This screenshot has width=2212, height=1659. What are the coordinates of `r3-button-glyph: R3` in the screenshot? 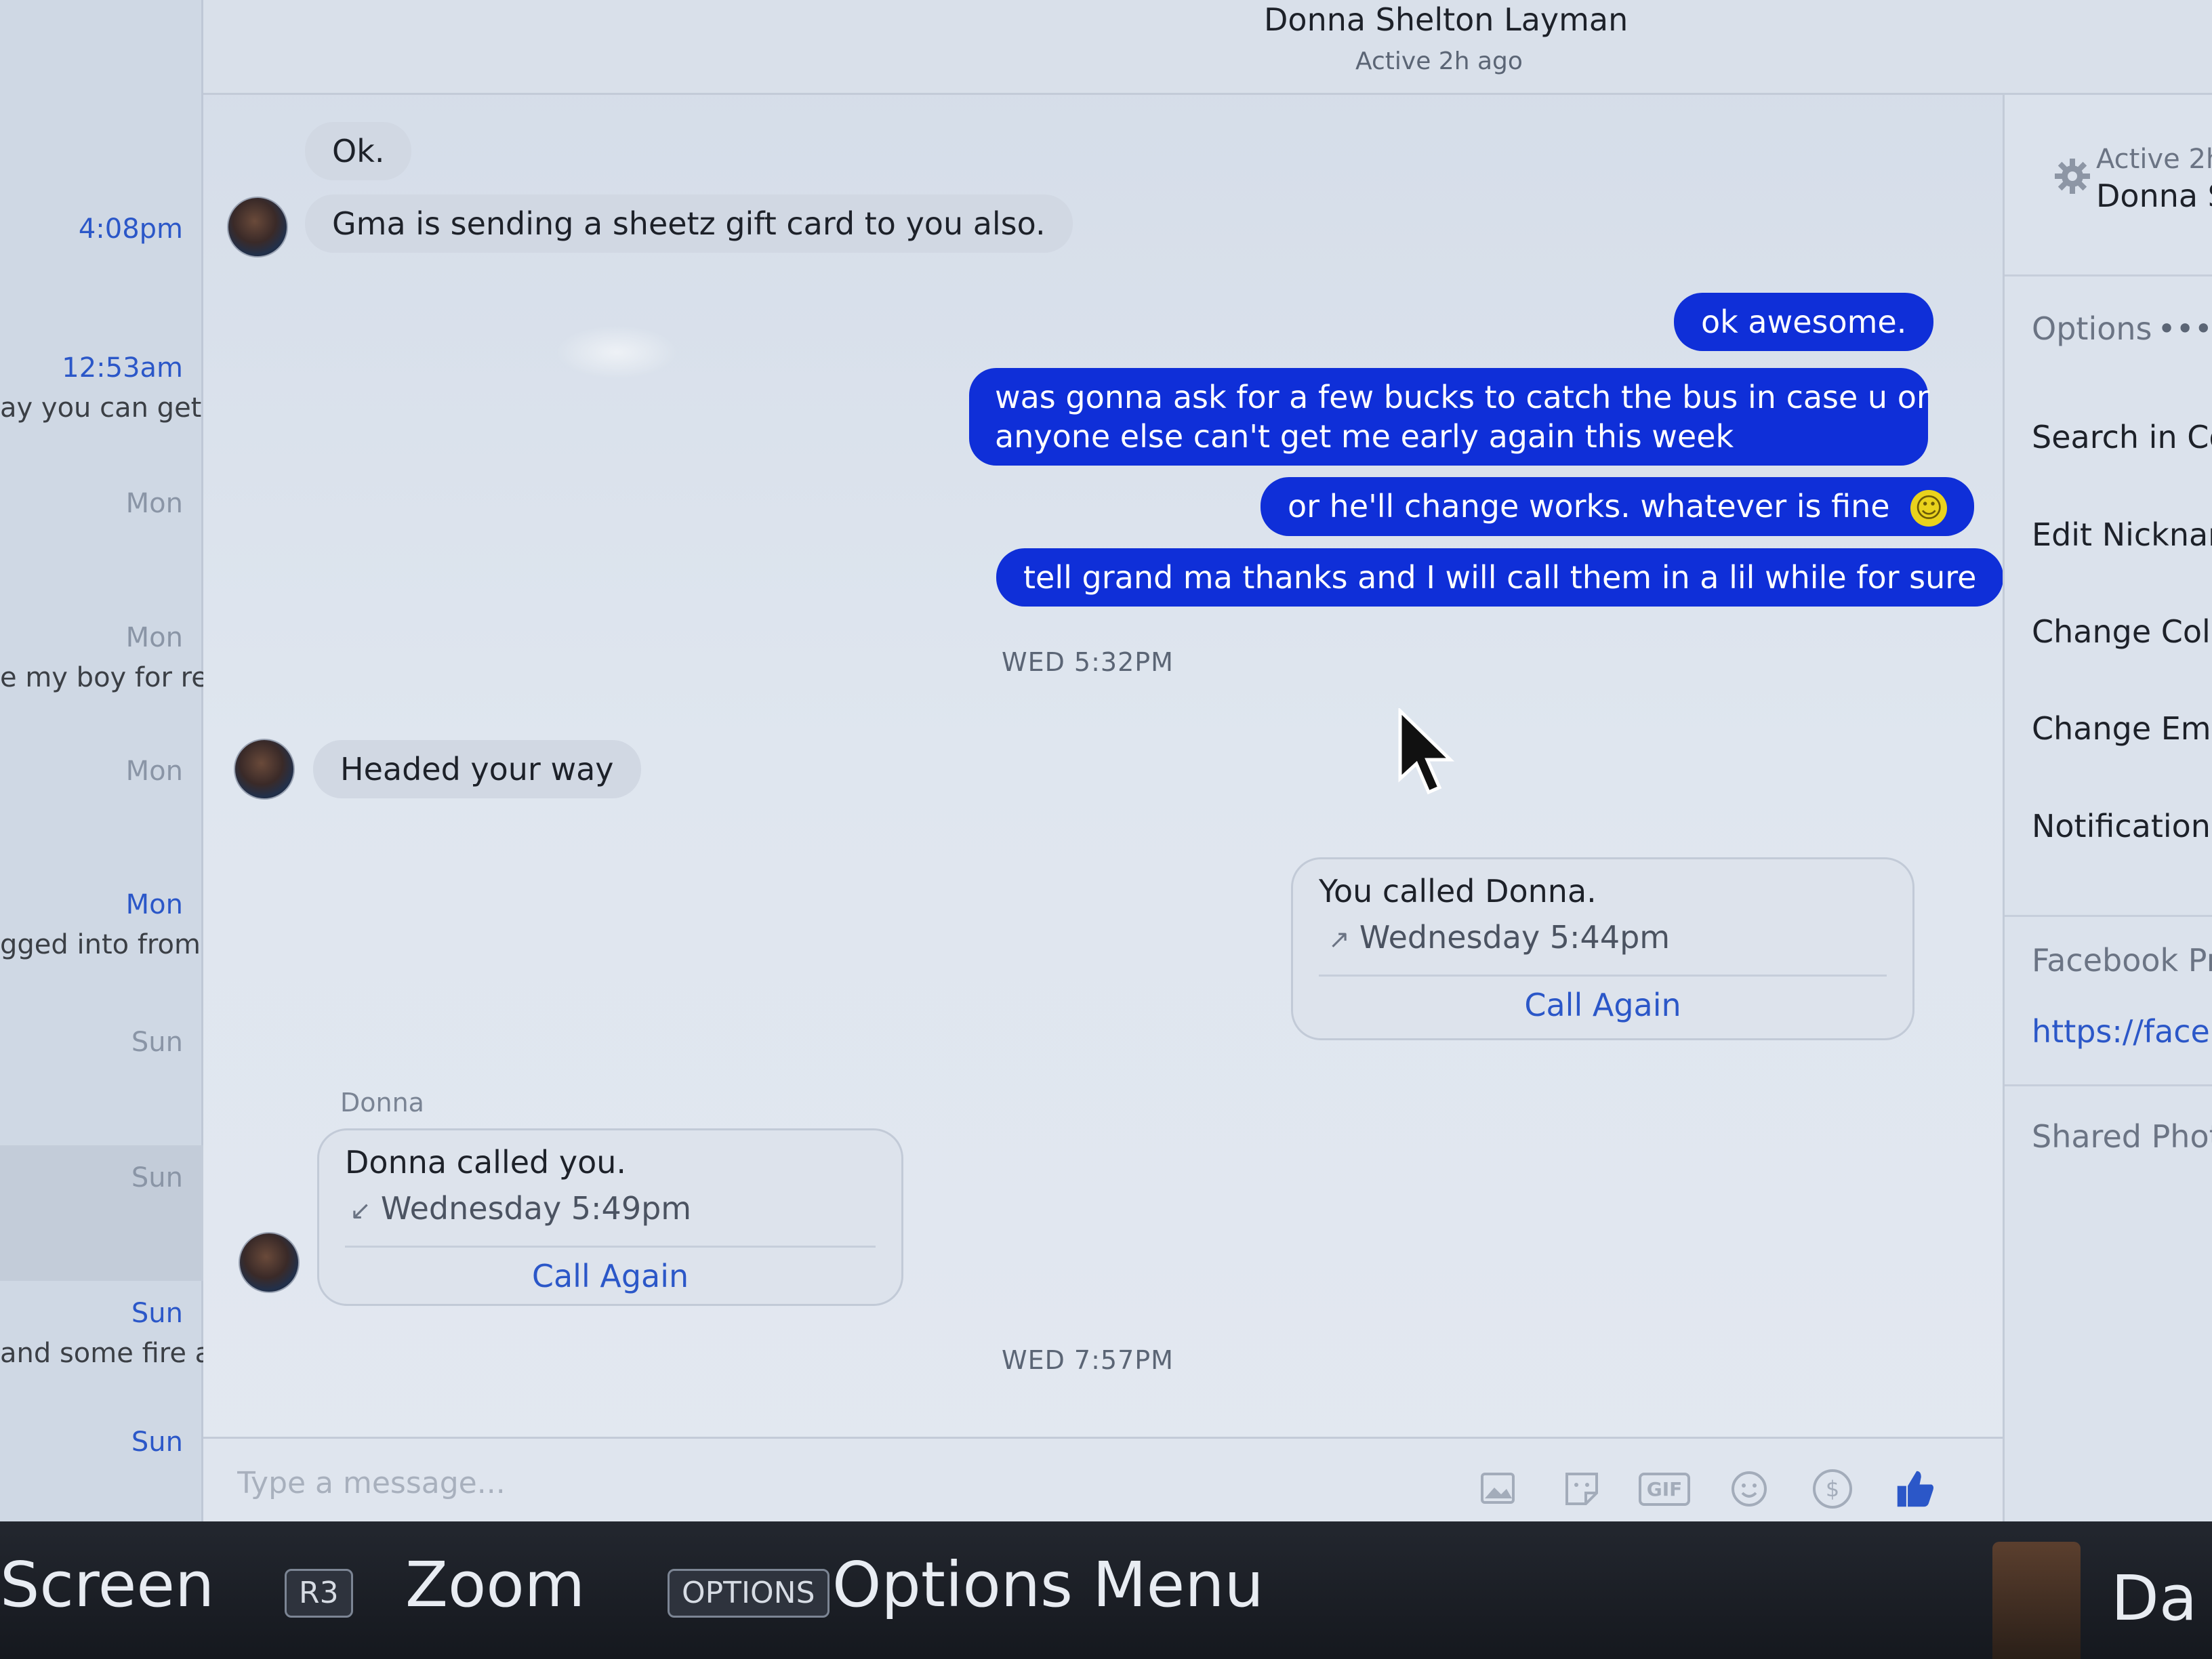 It's located at (319, 1593).